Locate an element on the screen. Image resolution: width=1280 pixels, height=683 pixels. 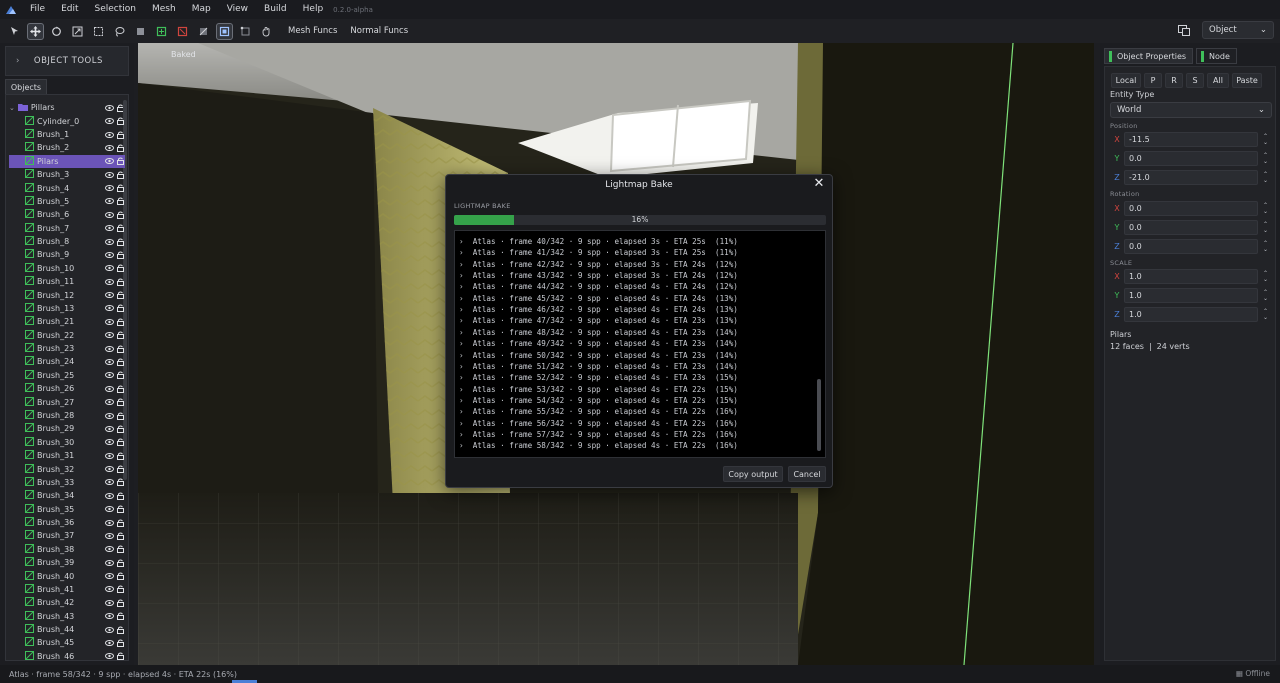
tree-item: Brush_27 is located at coordinates (67, 401).